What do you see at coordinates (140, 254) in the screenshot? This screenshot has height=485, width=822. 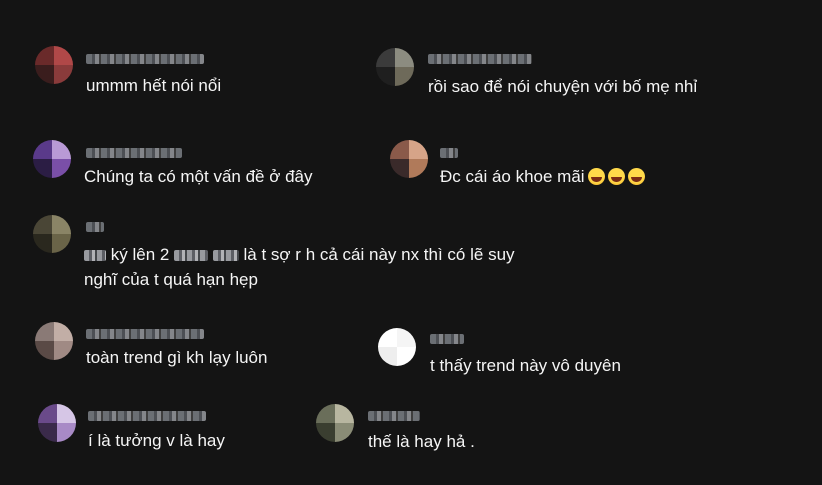 I see `comment-text-part-1: ký lên 2` at bounding box center [140, 254].